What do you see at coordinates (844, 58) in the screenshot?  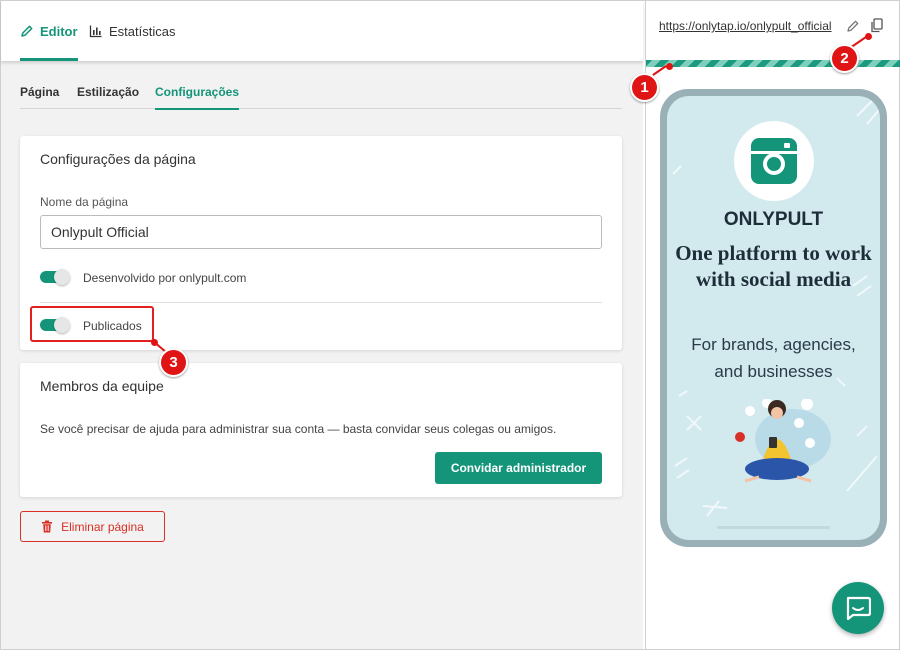 I see `marker-2: 2` at bounding box center [844, 58].